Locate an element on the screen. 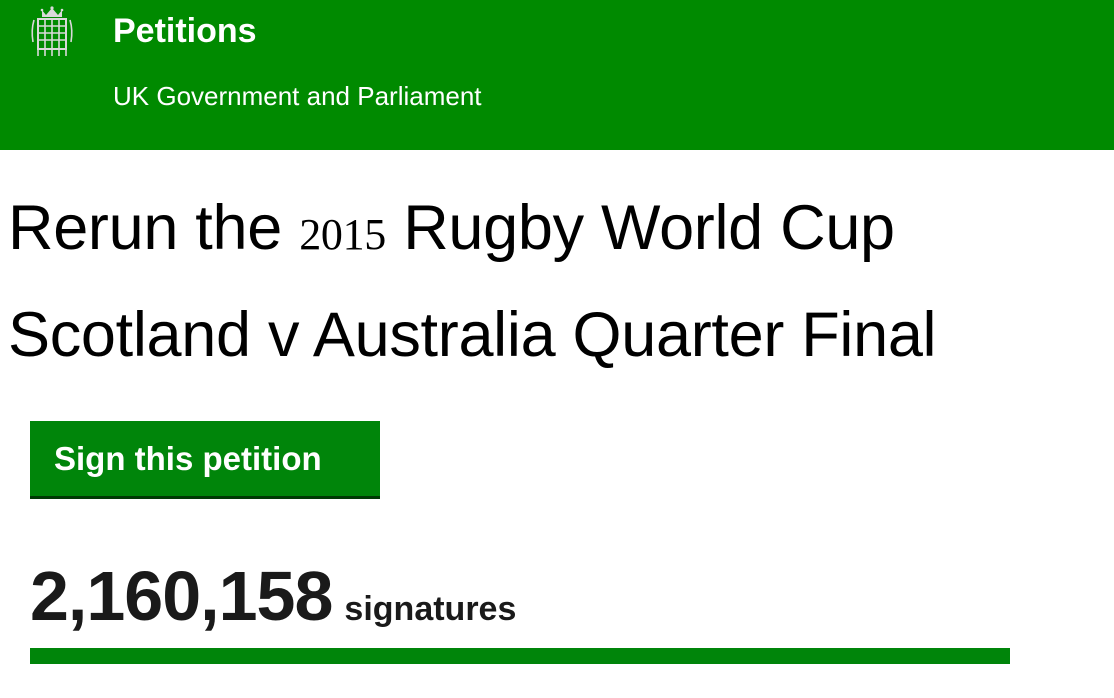  petition-title-year: 2015 is located at coordinates (343, 234).